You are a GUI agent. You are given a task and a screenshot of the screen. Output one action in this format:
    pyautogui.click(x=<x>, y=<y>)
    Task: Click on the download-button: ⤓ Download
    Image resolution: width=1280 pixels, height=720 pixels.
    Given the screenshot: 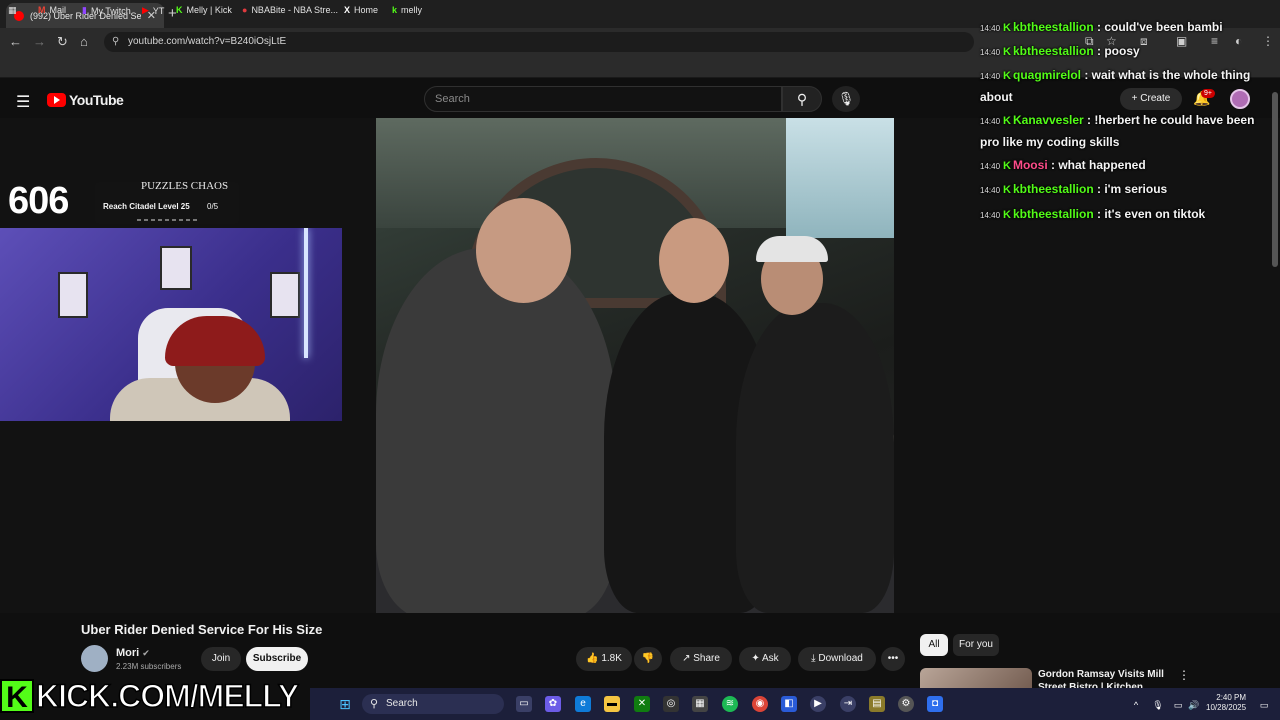 What is the action you would take?
    pyautogui.click(x=837, y=659)
    